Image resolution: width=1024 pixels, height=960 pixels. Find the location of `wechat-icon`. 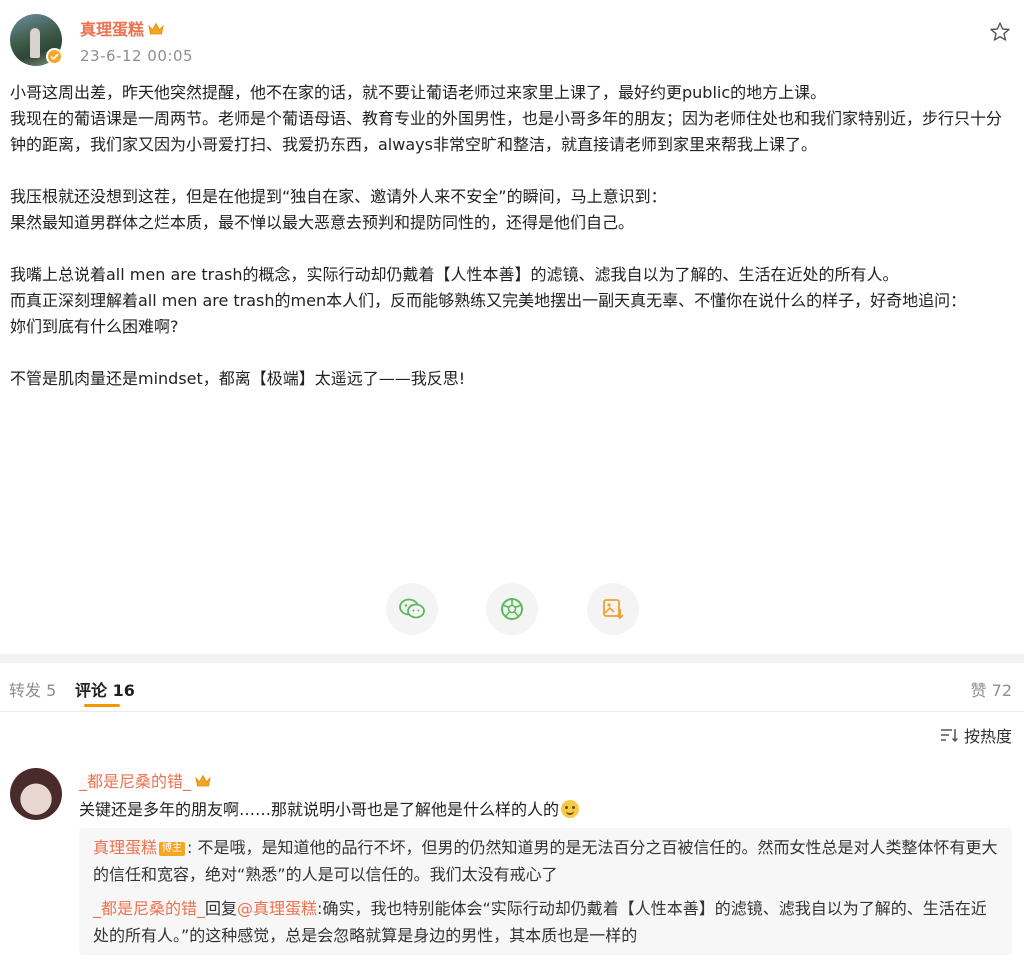

wechat-icon is located at coordinates (412, 608).